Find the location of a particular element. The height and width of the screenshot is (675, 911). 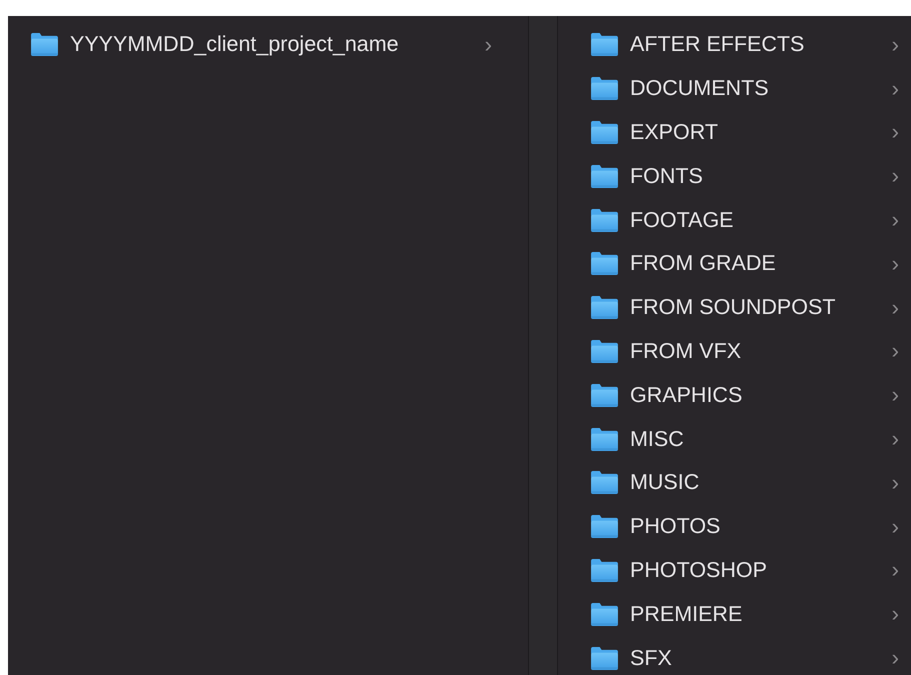

folder-row: PHOTOS › is located at coordinates (734, 526).